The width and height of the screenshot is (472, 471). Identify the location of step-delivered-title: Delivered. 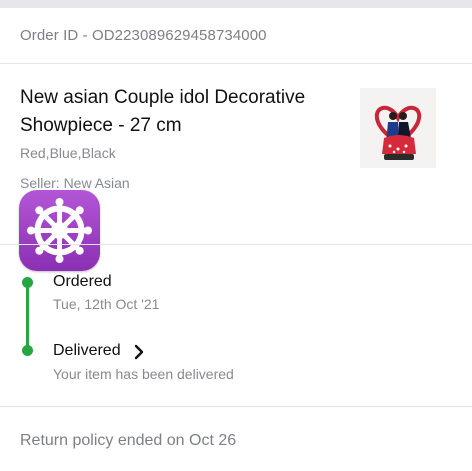
(87, 351).